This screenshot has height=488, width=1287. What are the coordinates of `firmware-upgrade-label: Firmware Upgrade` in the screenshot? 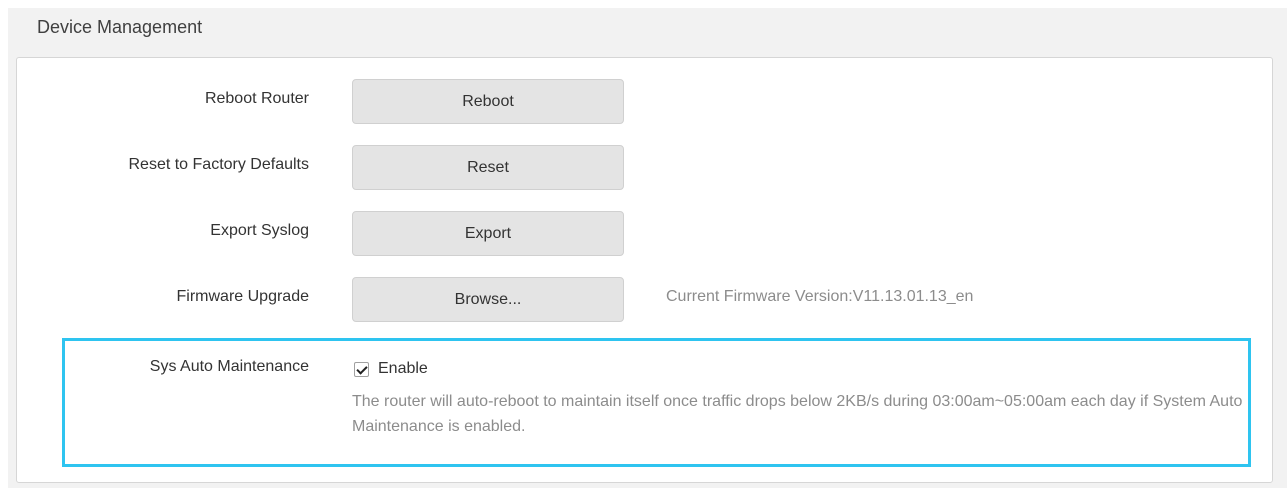 It's located at (242, 296).